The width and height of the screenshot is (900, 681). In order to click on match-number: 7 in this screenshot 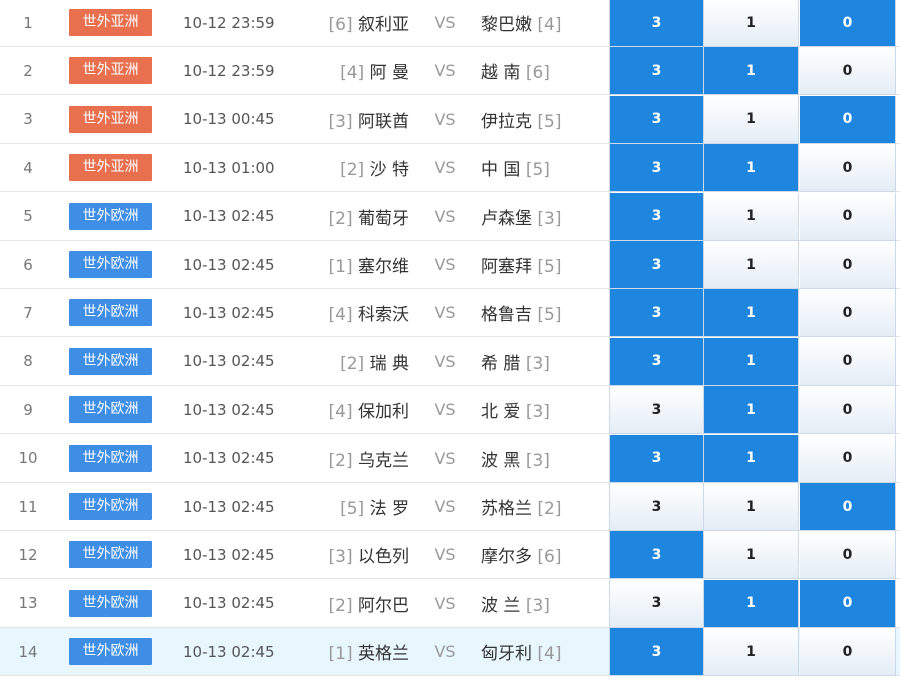, I will do `click(28, 312)`.